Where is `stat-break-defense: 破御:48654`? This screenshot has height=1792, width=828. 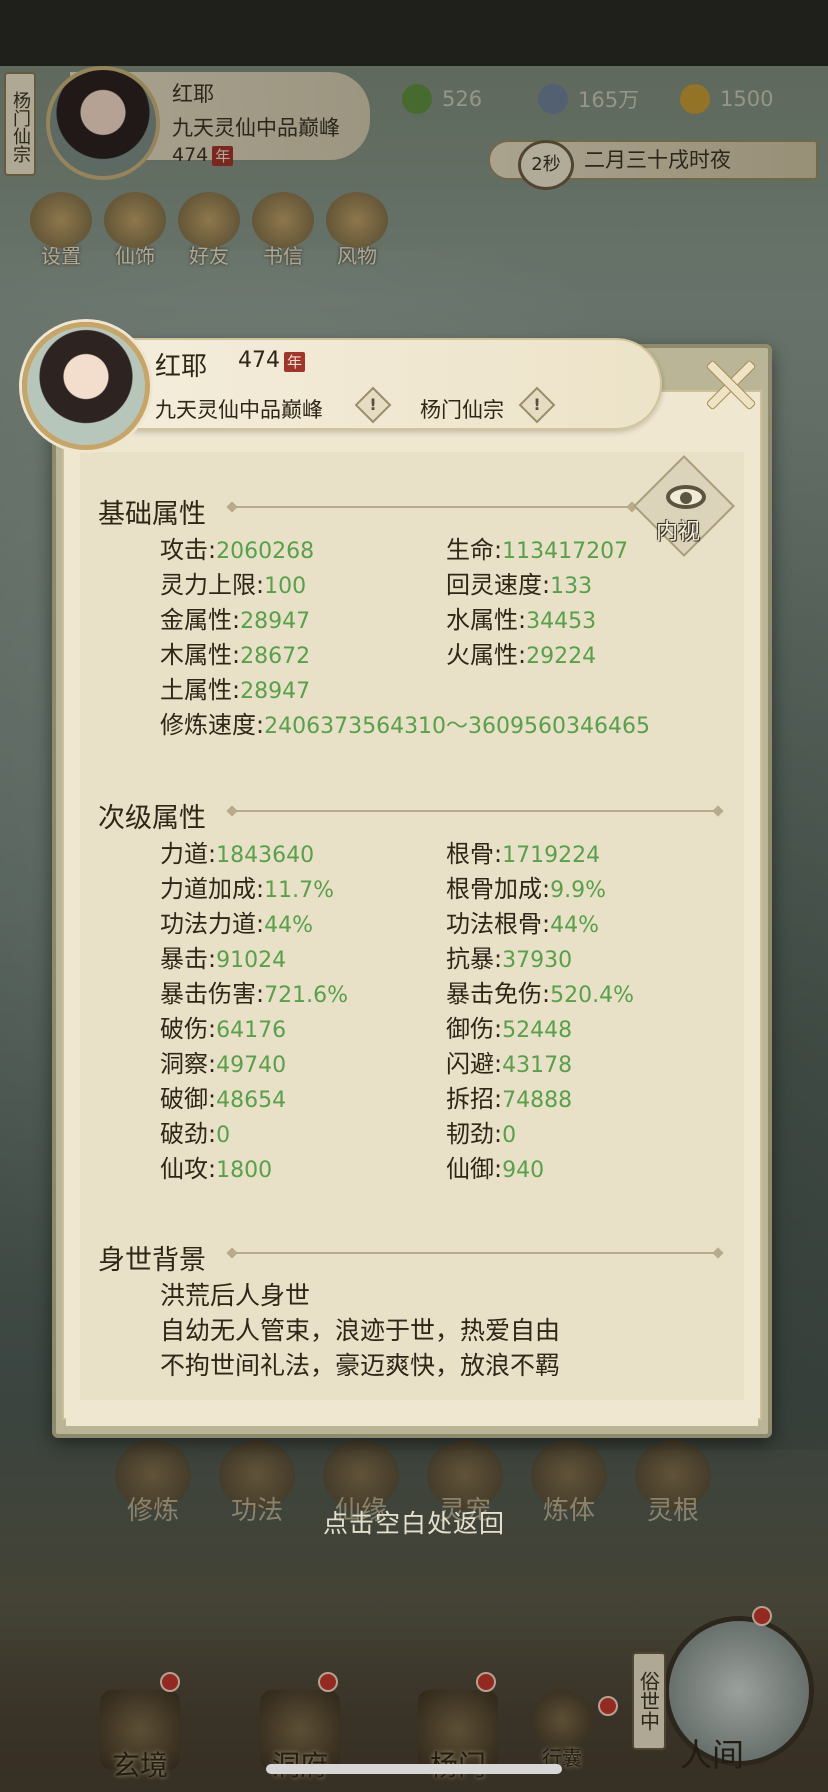 stat-break-defense: 破御:48654 is located at coordinates (223, 1099).